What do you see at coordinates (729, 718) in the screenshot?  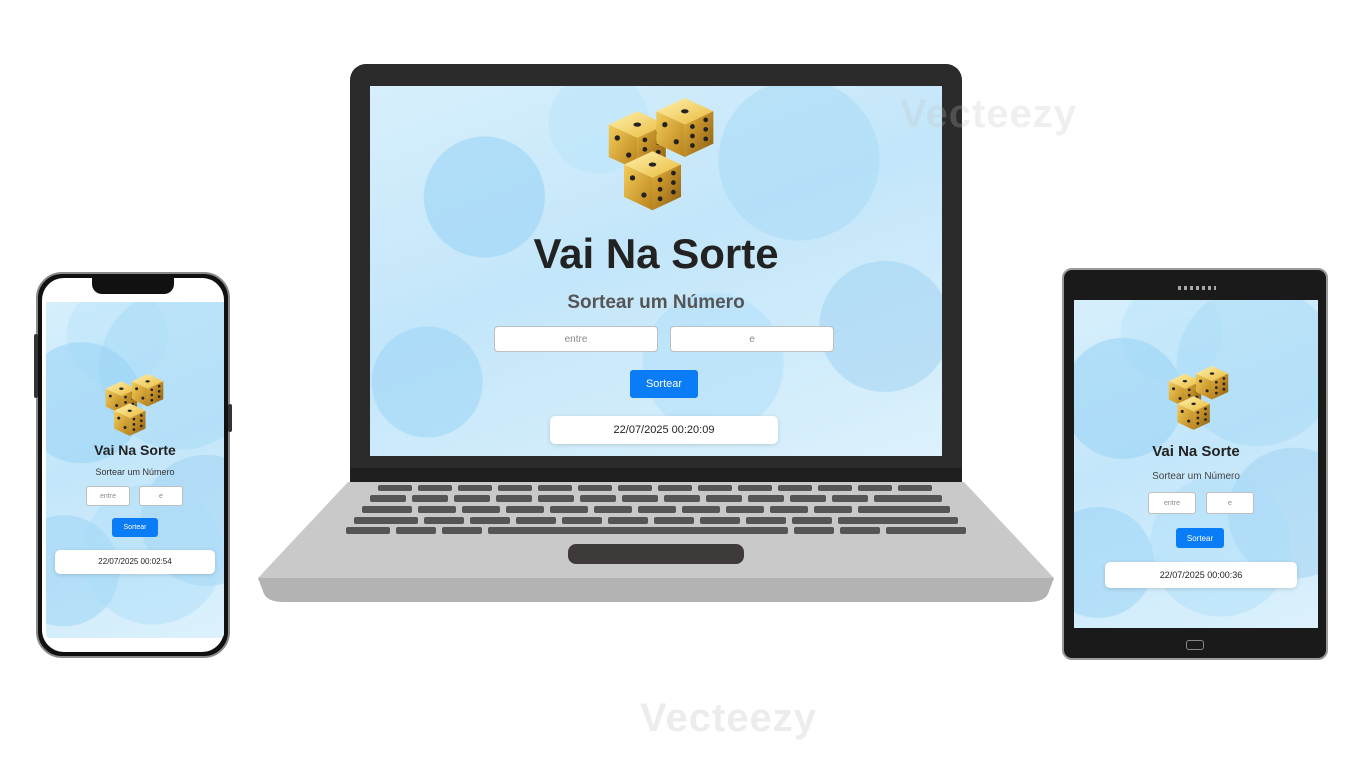 I see `watermark-text: Vecteezy` at bounding box center [729, 718].